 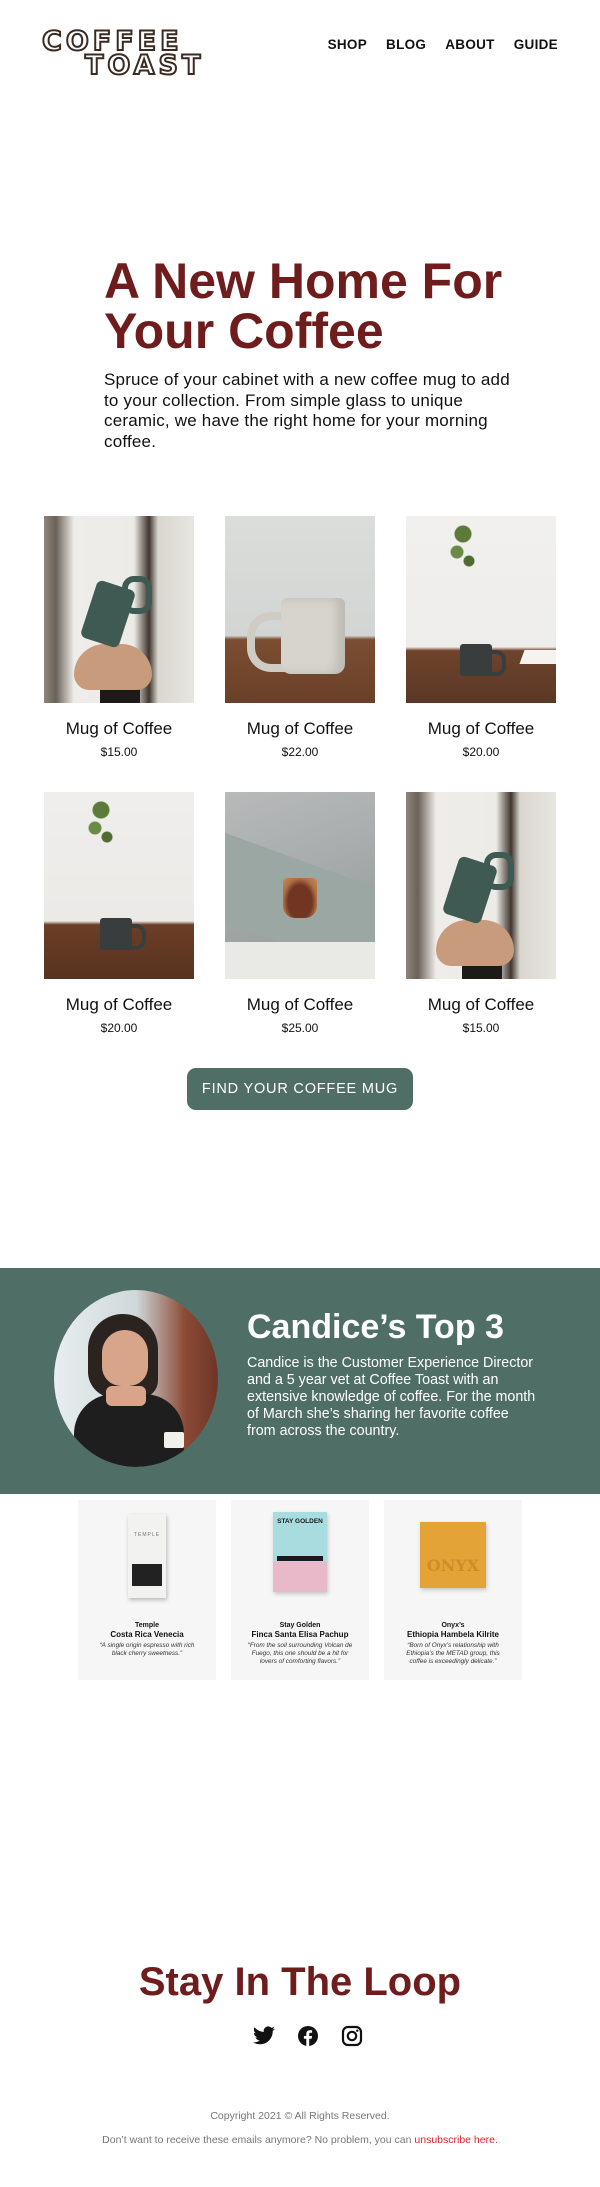 What do you see at coordinates (300, 1559) in the screenshot?
I see `coffee-bag-image: STAY GOLDEN` at bounding box center [300, 1559].